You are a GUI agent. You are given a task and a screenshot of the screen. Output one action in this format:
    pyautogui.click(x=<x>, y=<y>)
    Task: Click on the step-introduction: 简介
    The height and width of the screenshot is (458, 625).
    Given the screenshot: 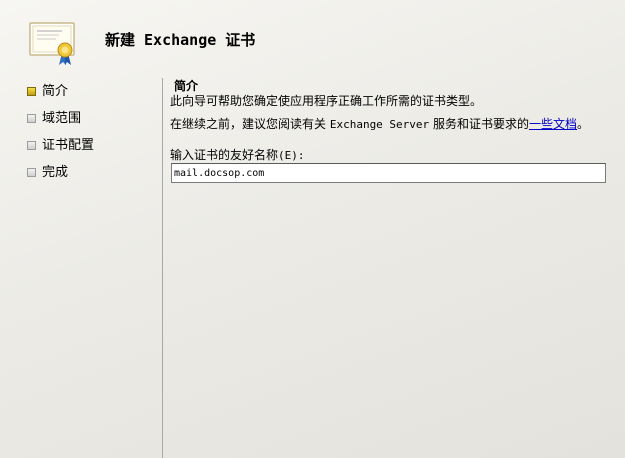 What is the action you would take?
    pyautogui.click(x=92, y=97)
    